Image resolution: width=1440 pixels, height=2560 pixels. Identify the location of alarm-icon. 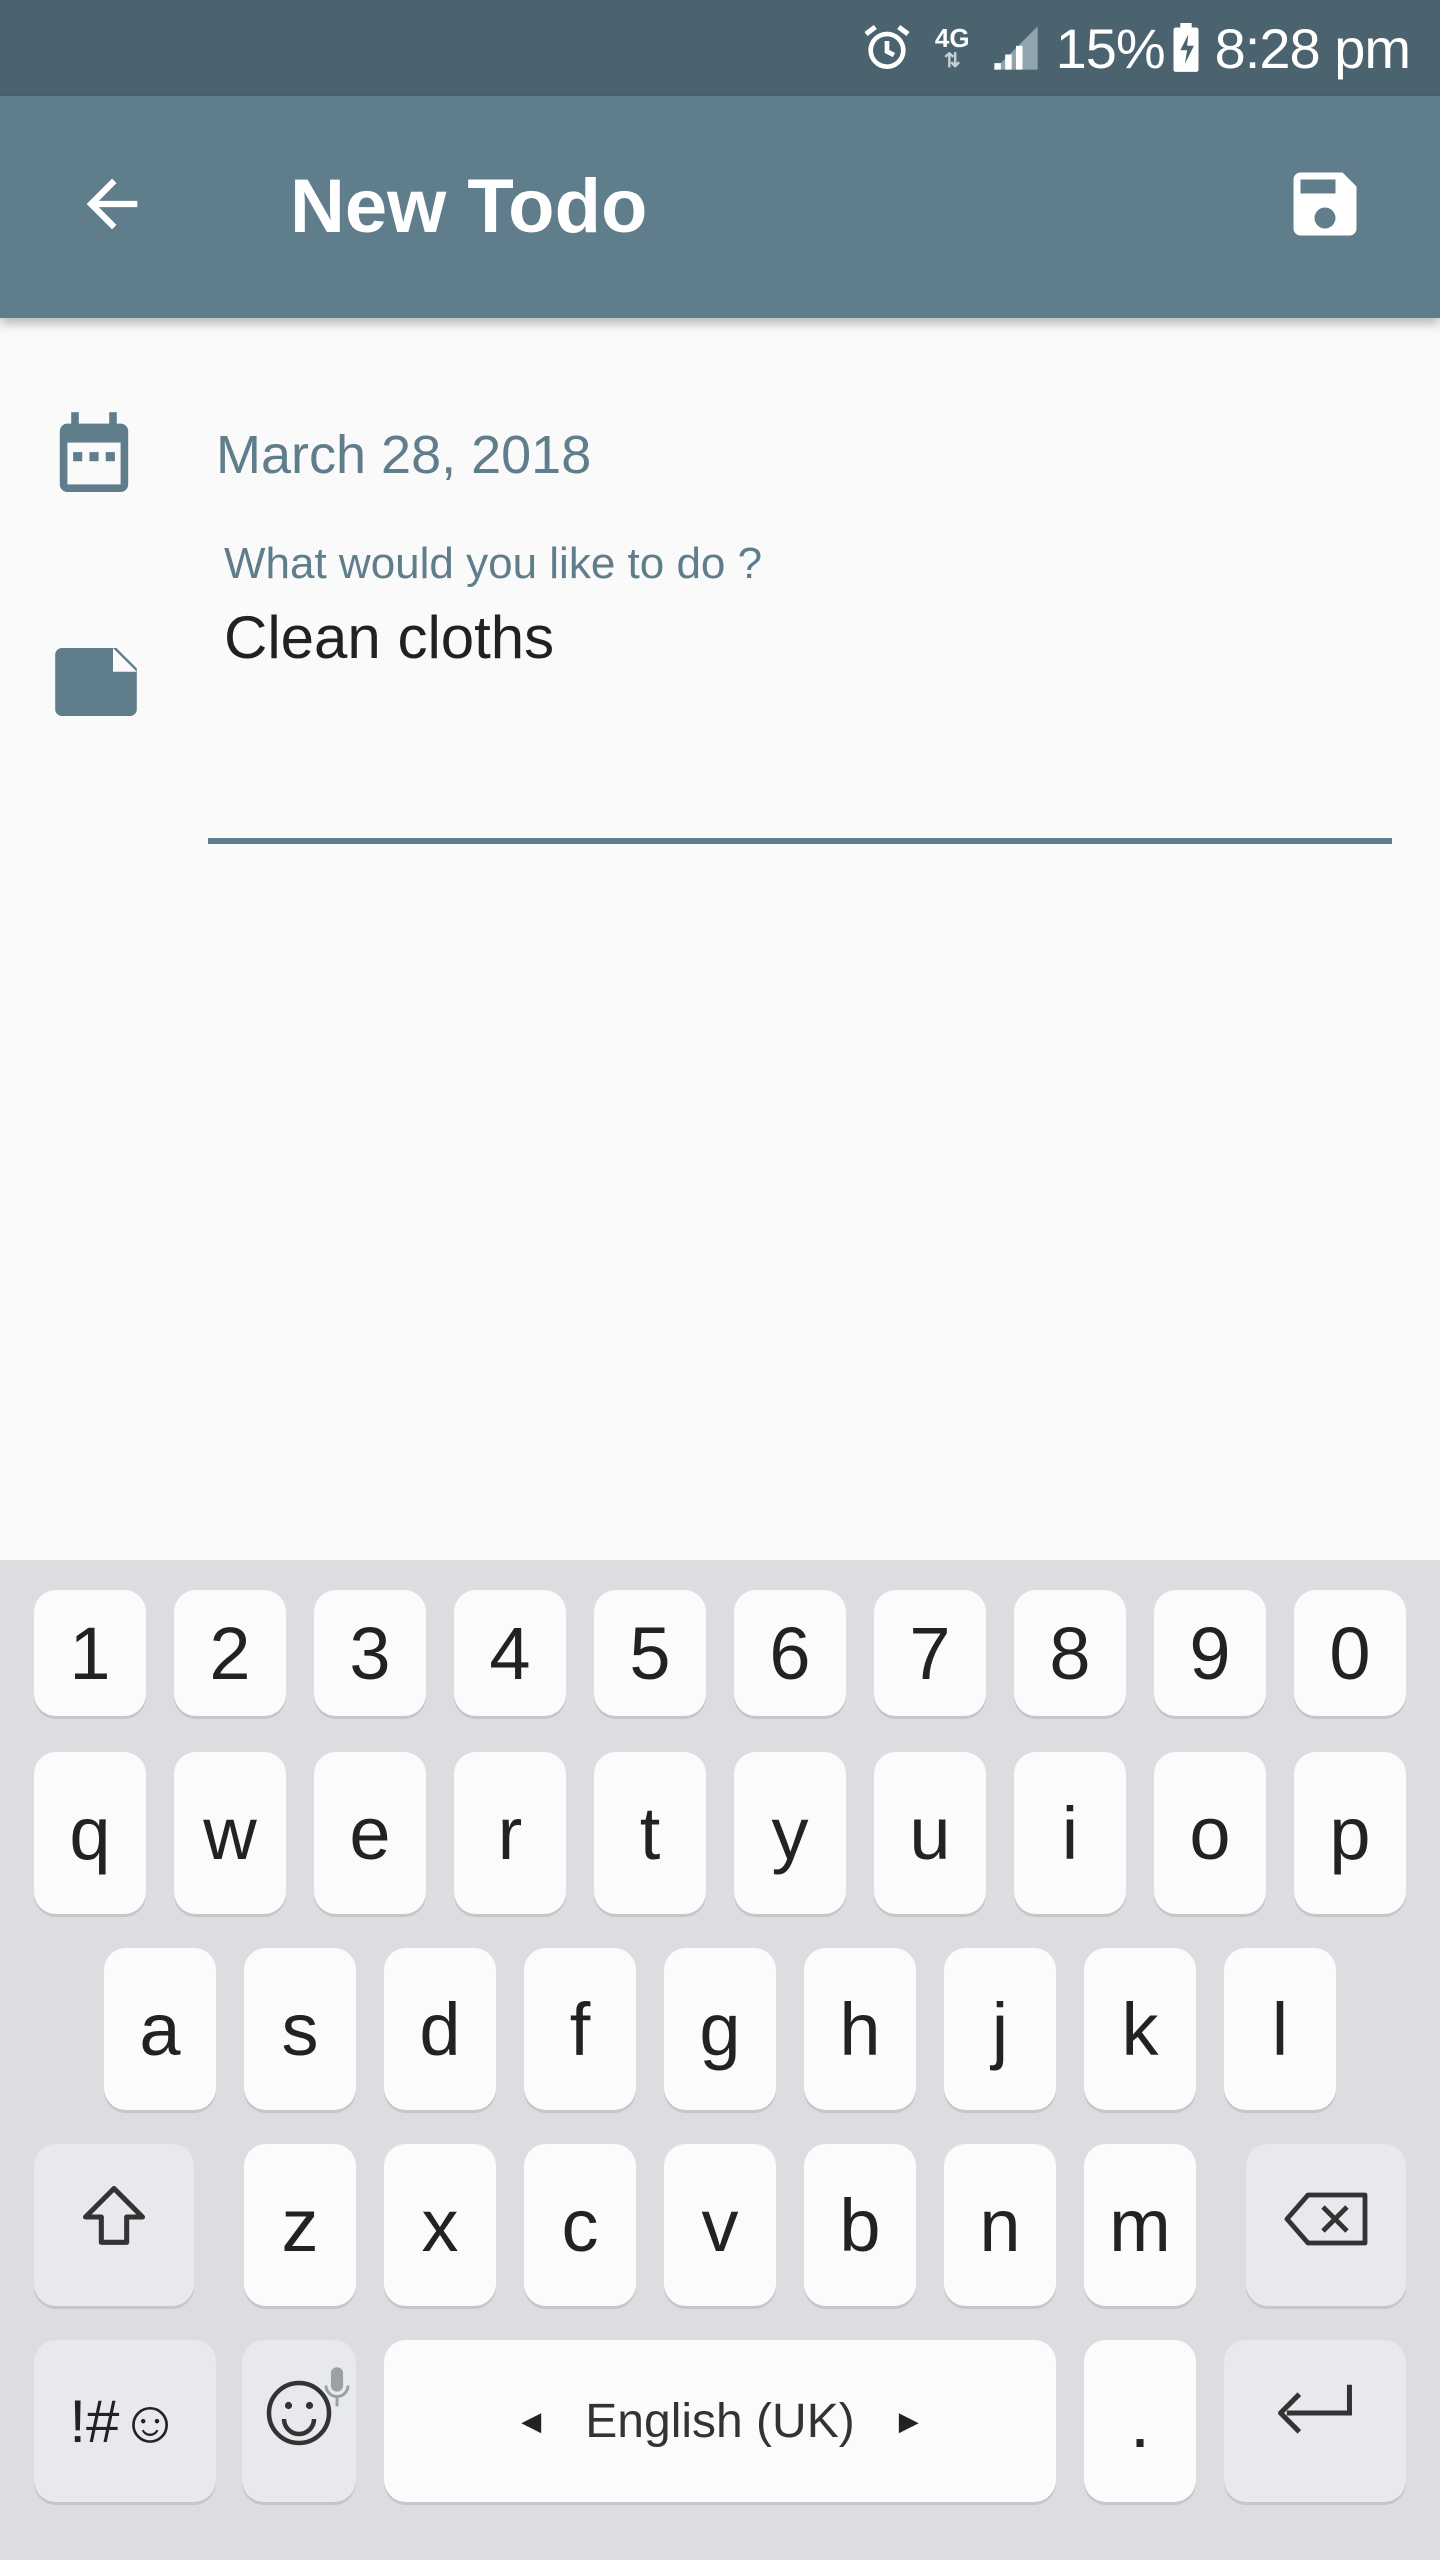
(887, 48).